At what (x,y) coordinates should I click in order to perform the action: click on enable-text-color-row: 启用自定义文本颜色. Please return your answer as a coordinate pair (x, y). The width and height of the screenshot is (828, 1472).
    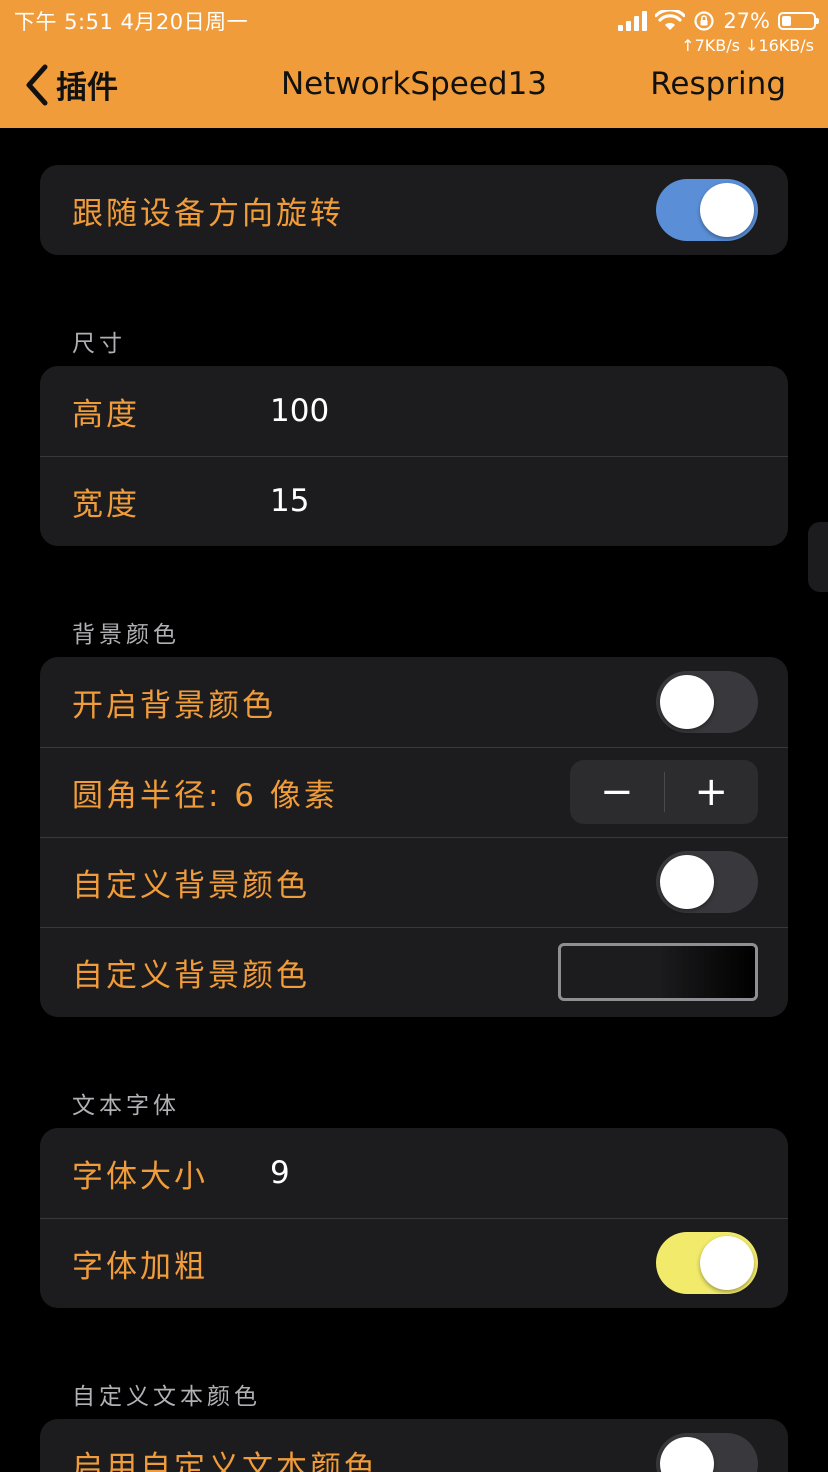
    Looking at the image, I should click on (414, 1445).